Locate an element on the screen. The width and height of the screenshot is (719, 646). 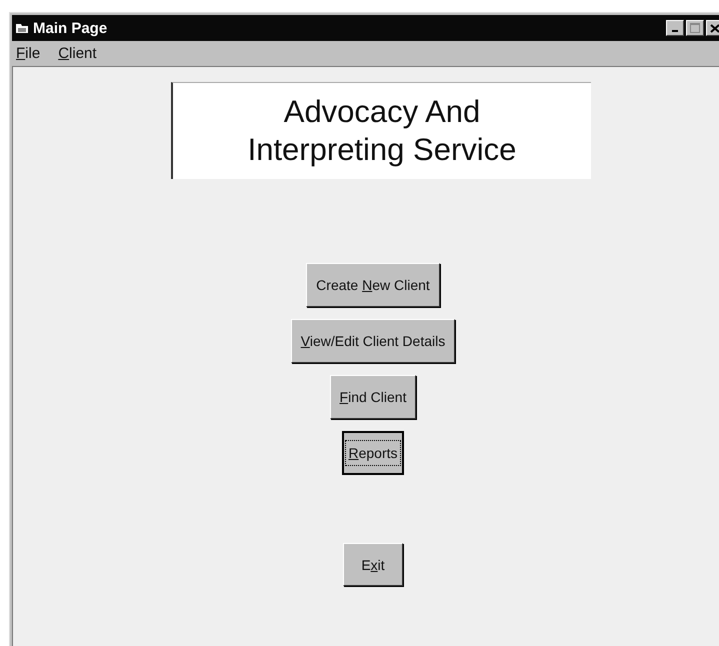
minimize-button is located at coordinates (675, 28).